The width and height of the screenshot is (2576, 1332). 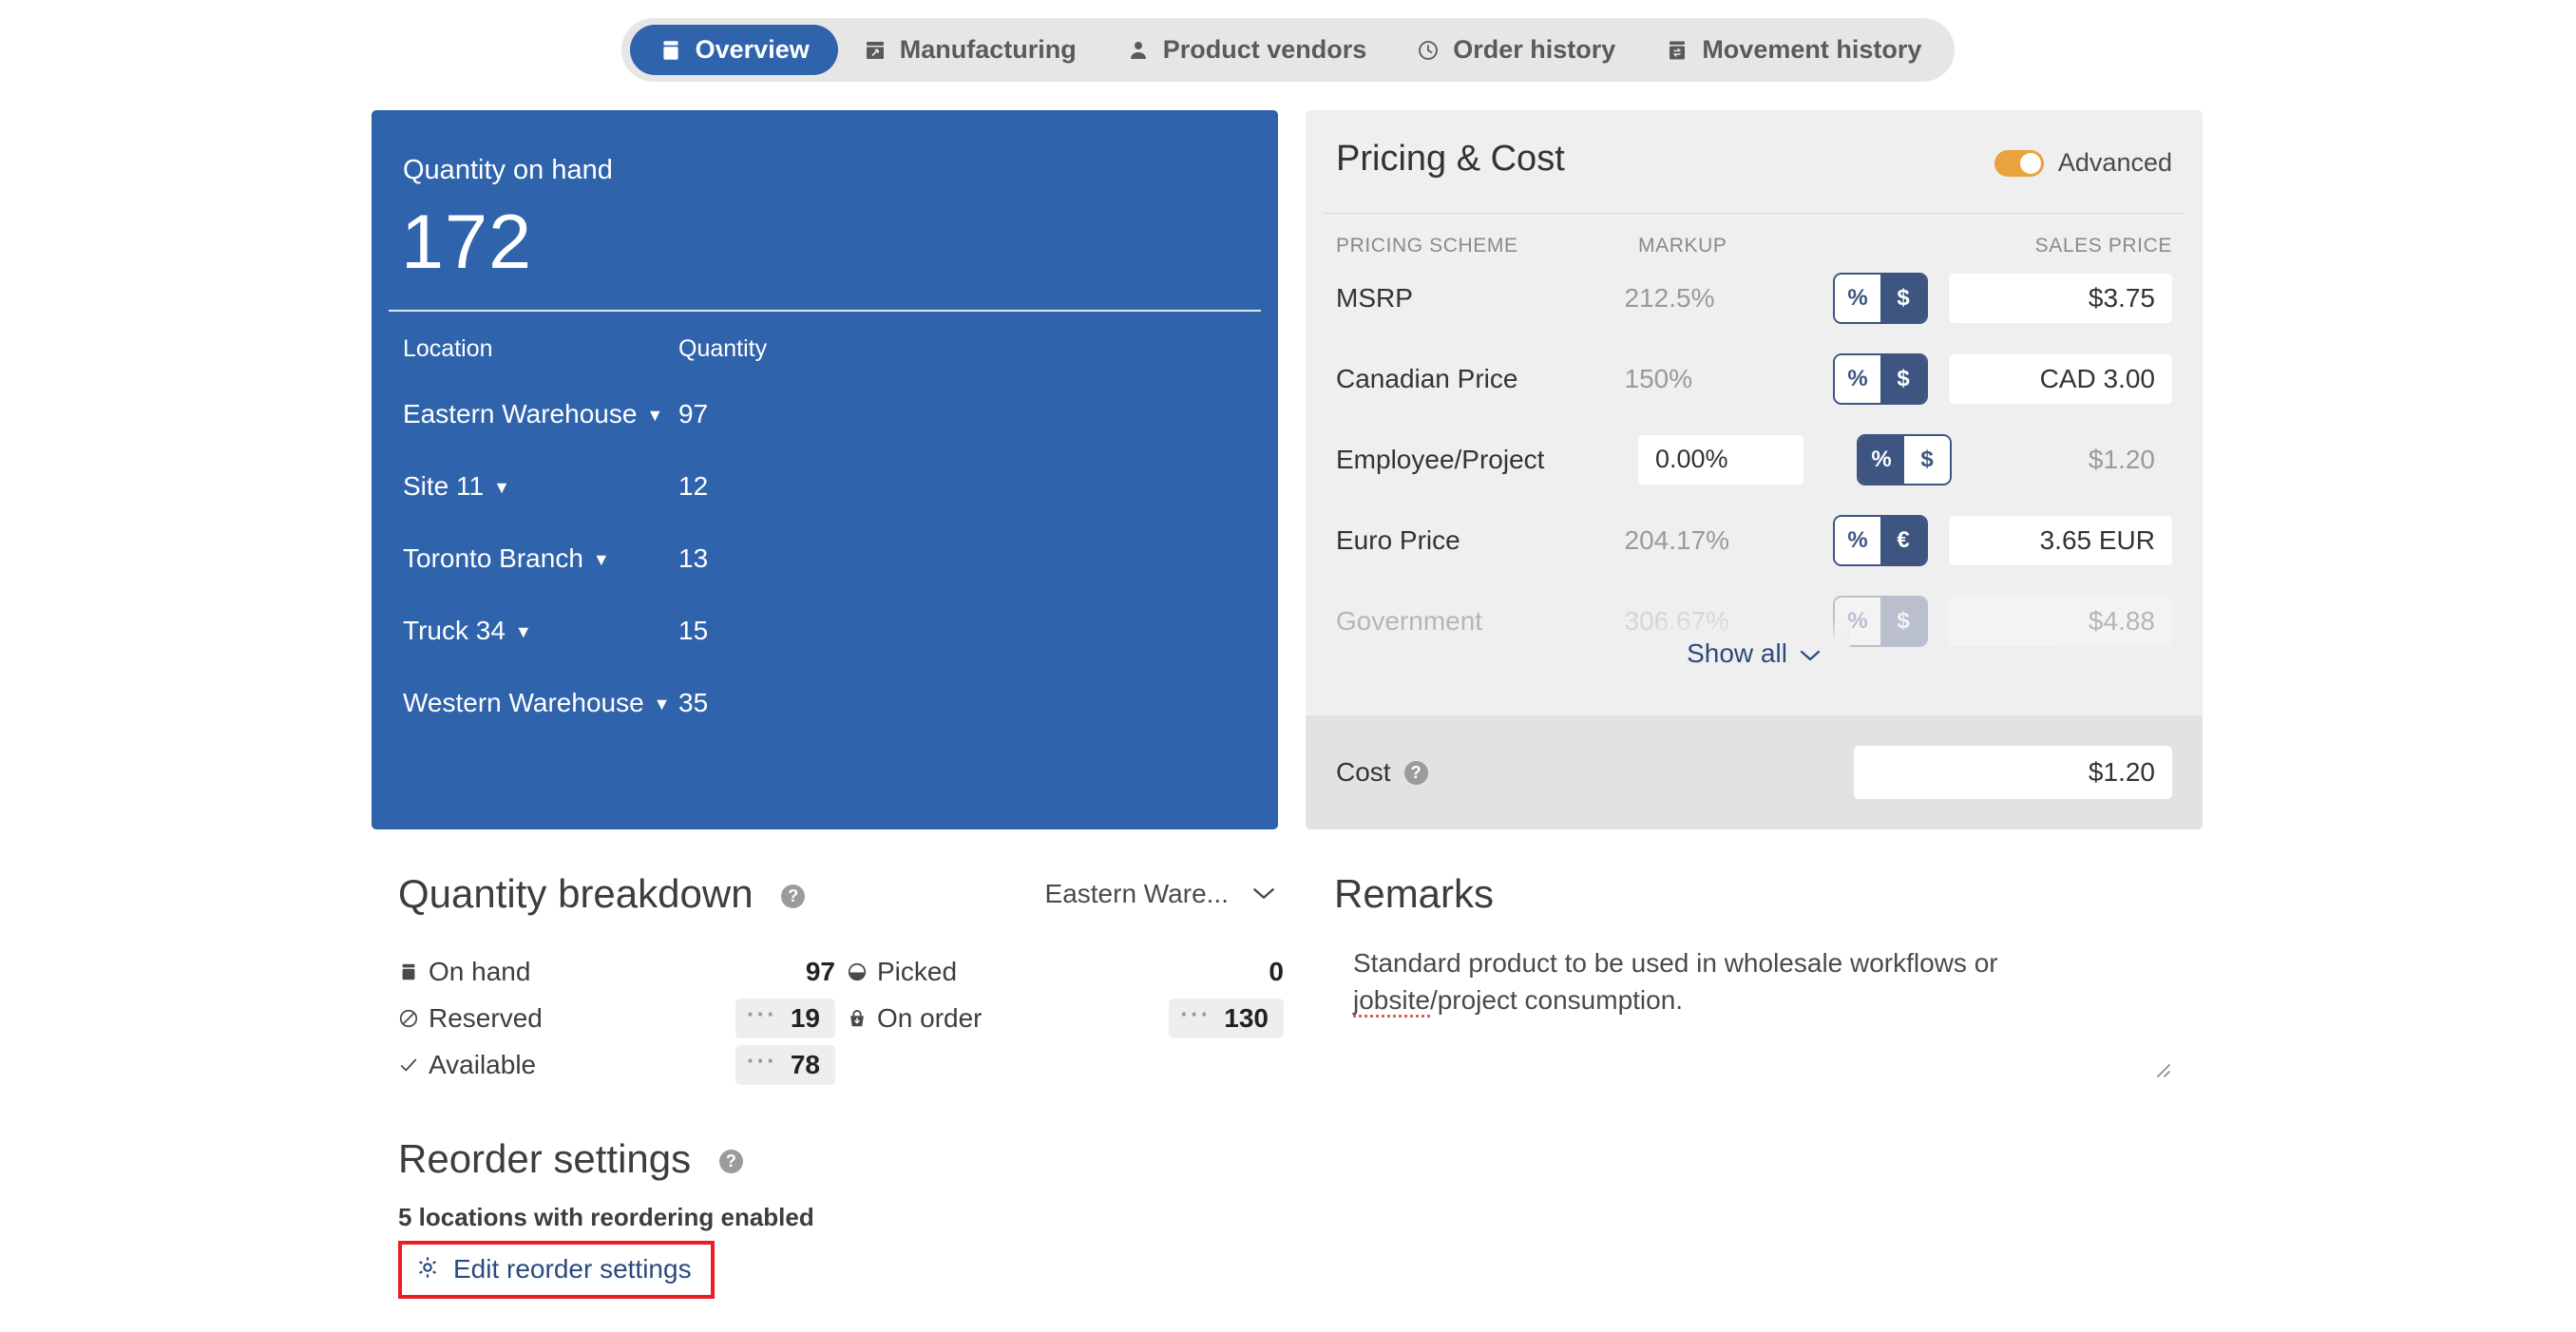 What do you see at coordinates (1556, 1000) in the screenshot?
I see `remarks-text-part2: /project consumption.` at bounding box center [1556, 1000].